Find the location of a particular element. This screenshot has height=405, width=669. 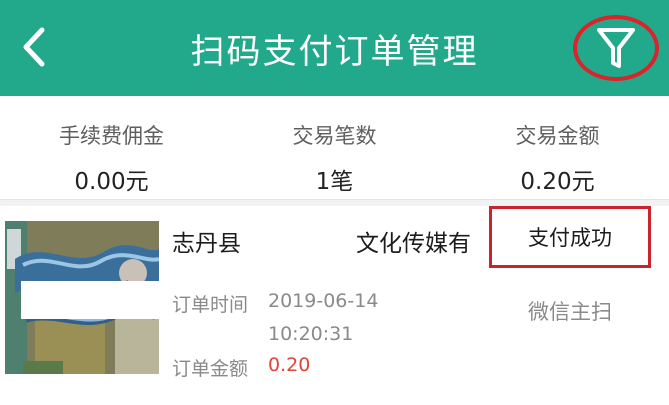

stat-transaction-amount: 交易金额 0.20元 is located at coordinates (557, 148).